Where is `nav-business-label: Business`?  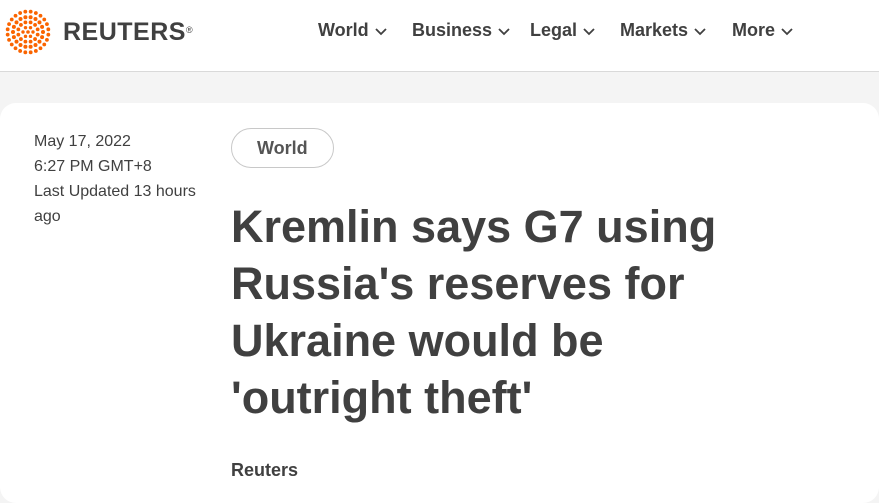 nav-business-label: Business is located at coordinates (452, 30).